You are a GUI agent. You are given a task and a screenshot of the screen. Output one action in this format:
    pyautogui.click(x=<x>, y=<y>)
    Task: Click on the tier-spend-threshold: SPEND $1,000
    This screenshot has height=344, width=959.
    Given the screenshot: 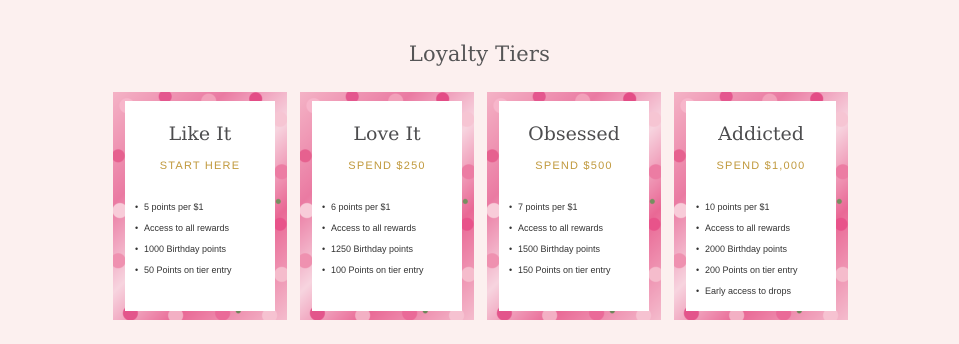 What is the action you would take?
    pyautogui.click(x=761, y=166)
    